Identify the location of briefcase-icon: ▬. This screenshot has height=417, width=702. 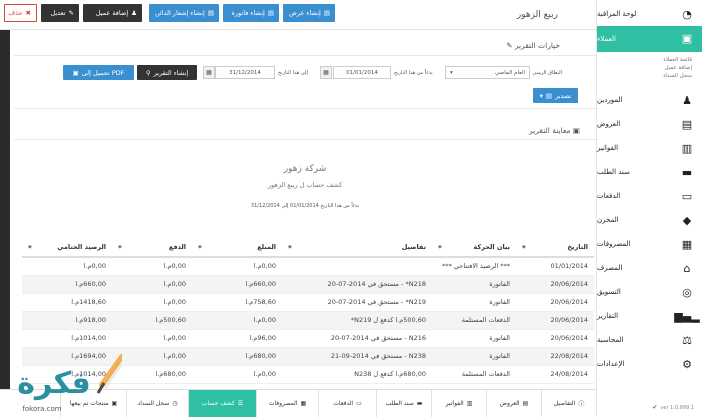
(419, 403).